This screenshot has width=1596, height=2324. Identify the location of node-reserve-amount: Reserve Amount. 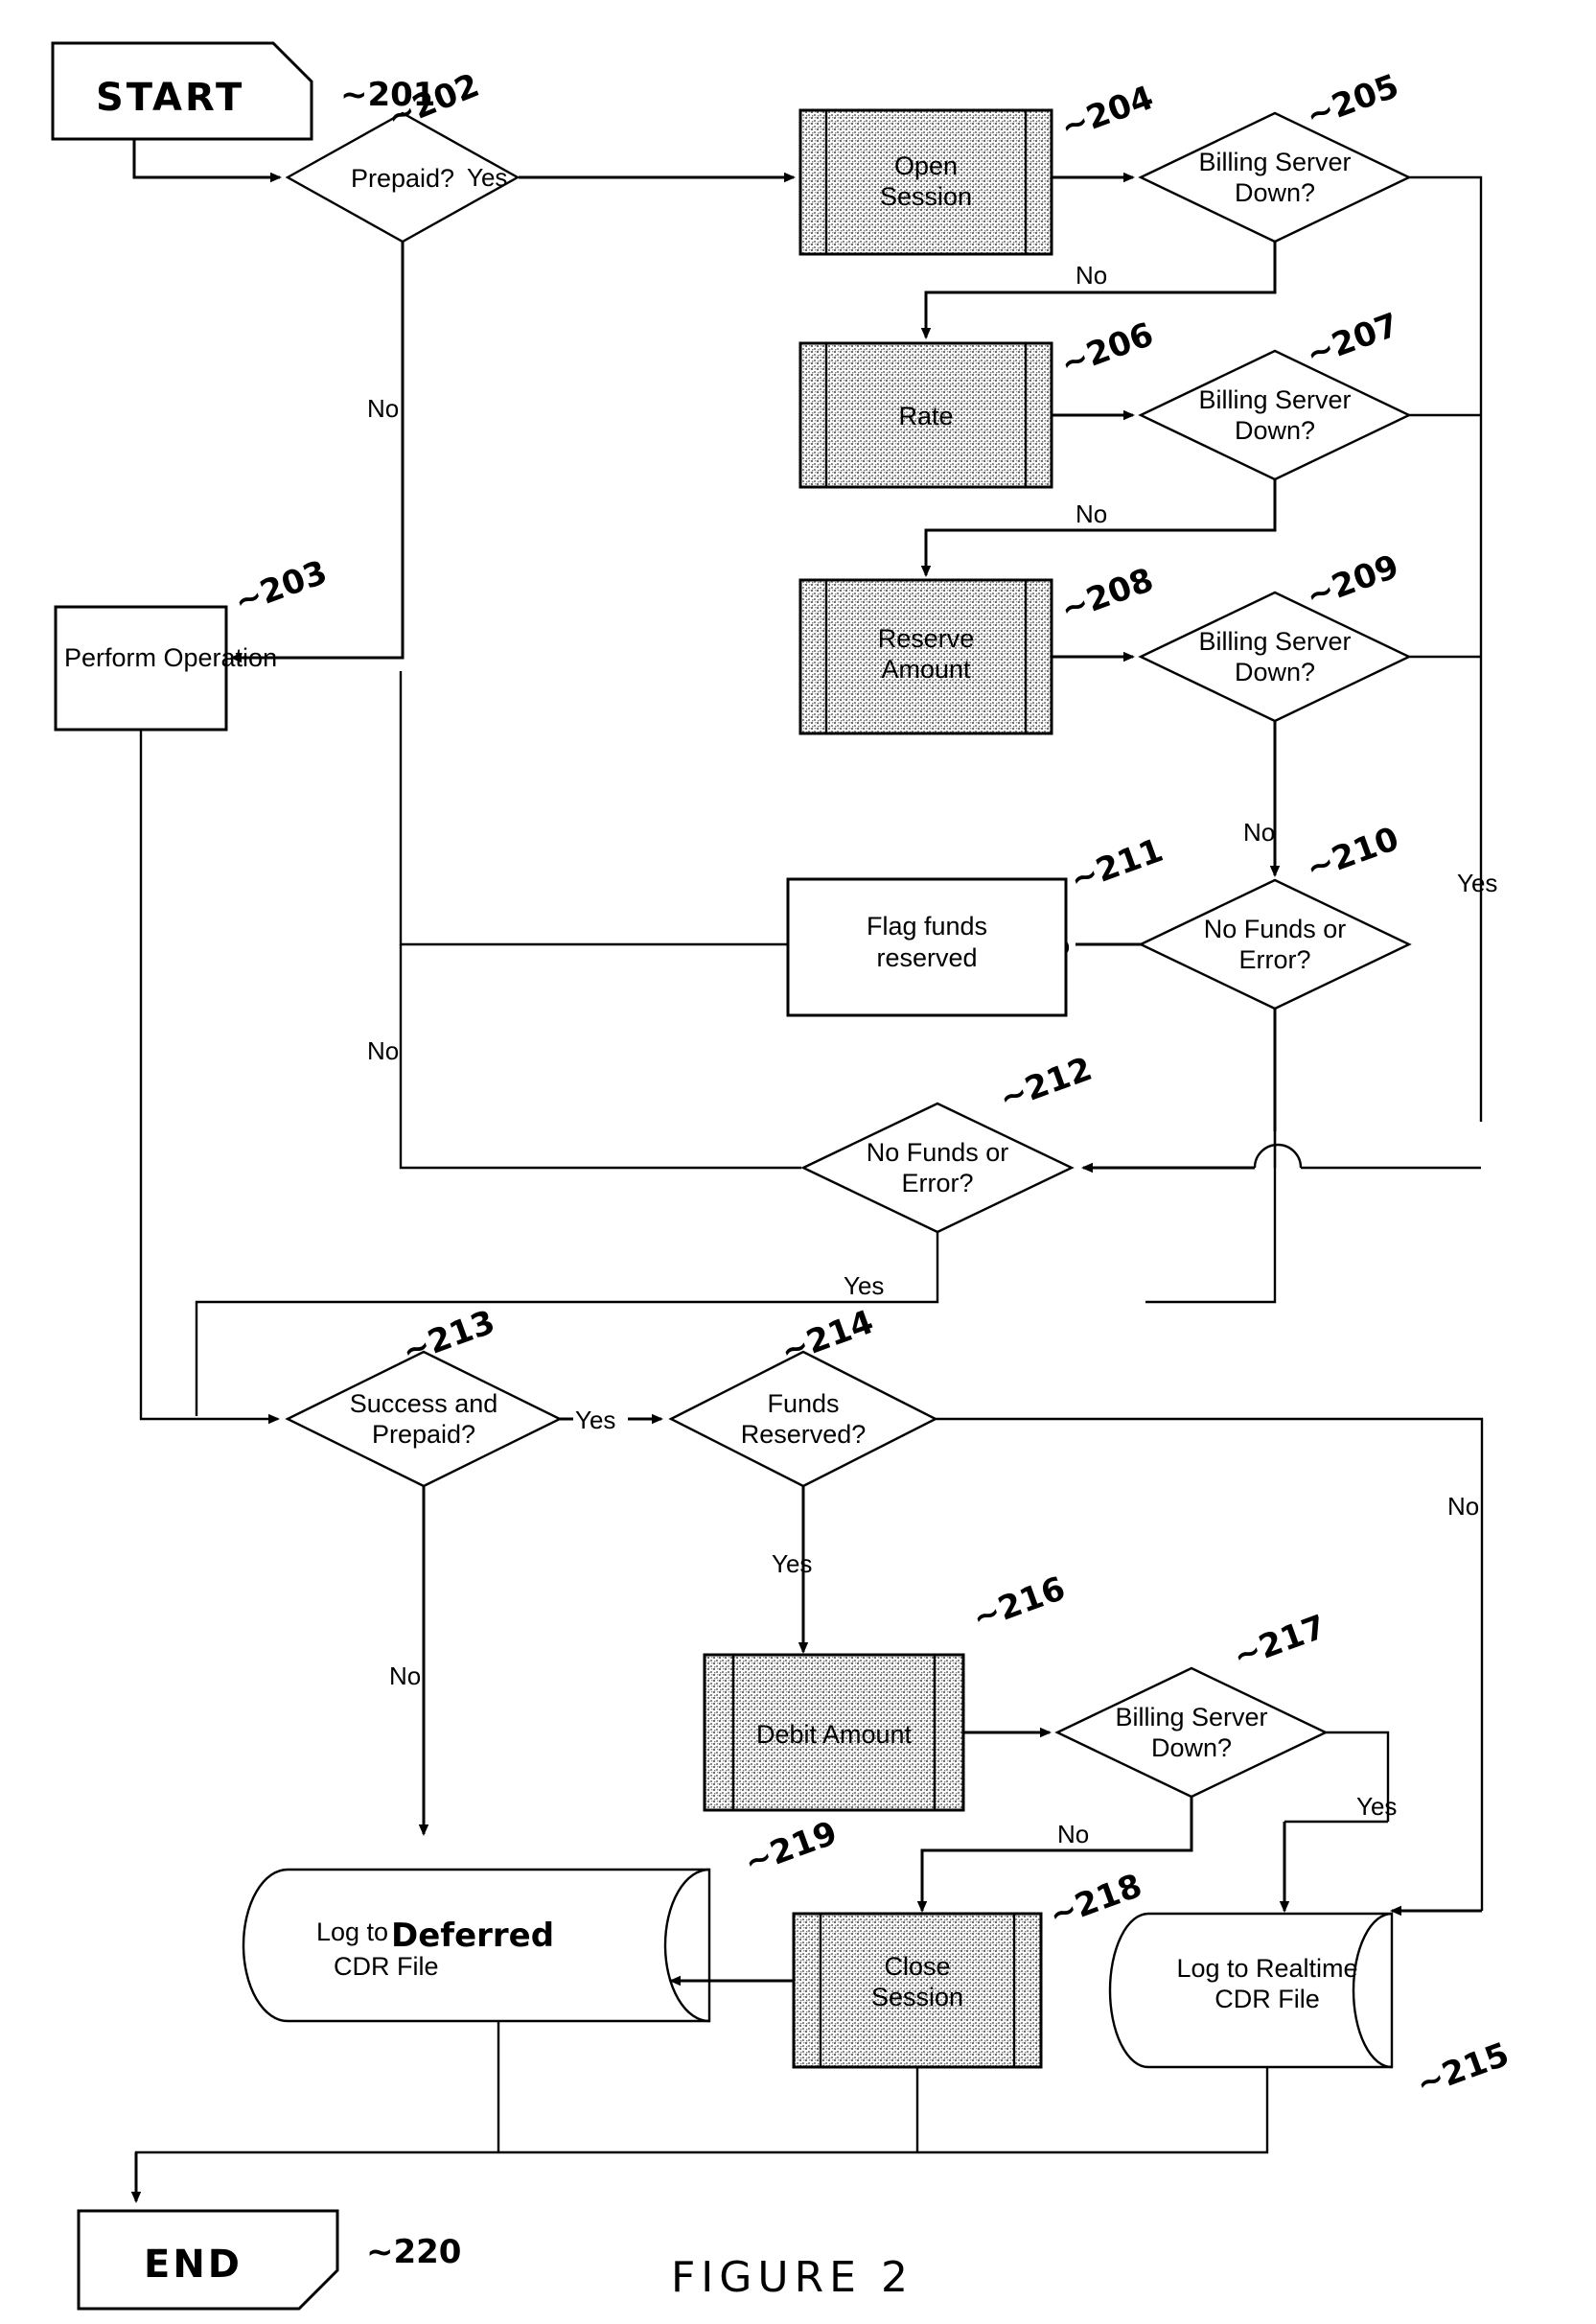
(925, 656).